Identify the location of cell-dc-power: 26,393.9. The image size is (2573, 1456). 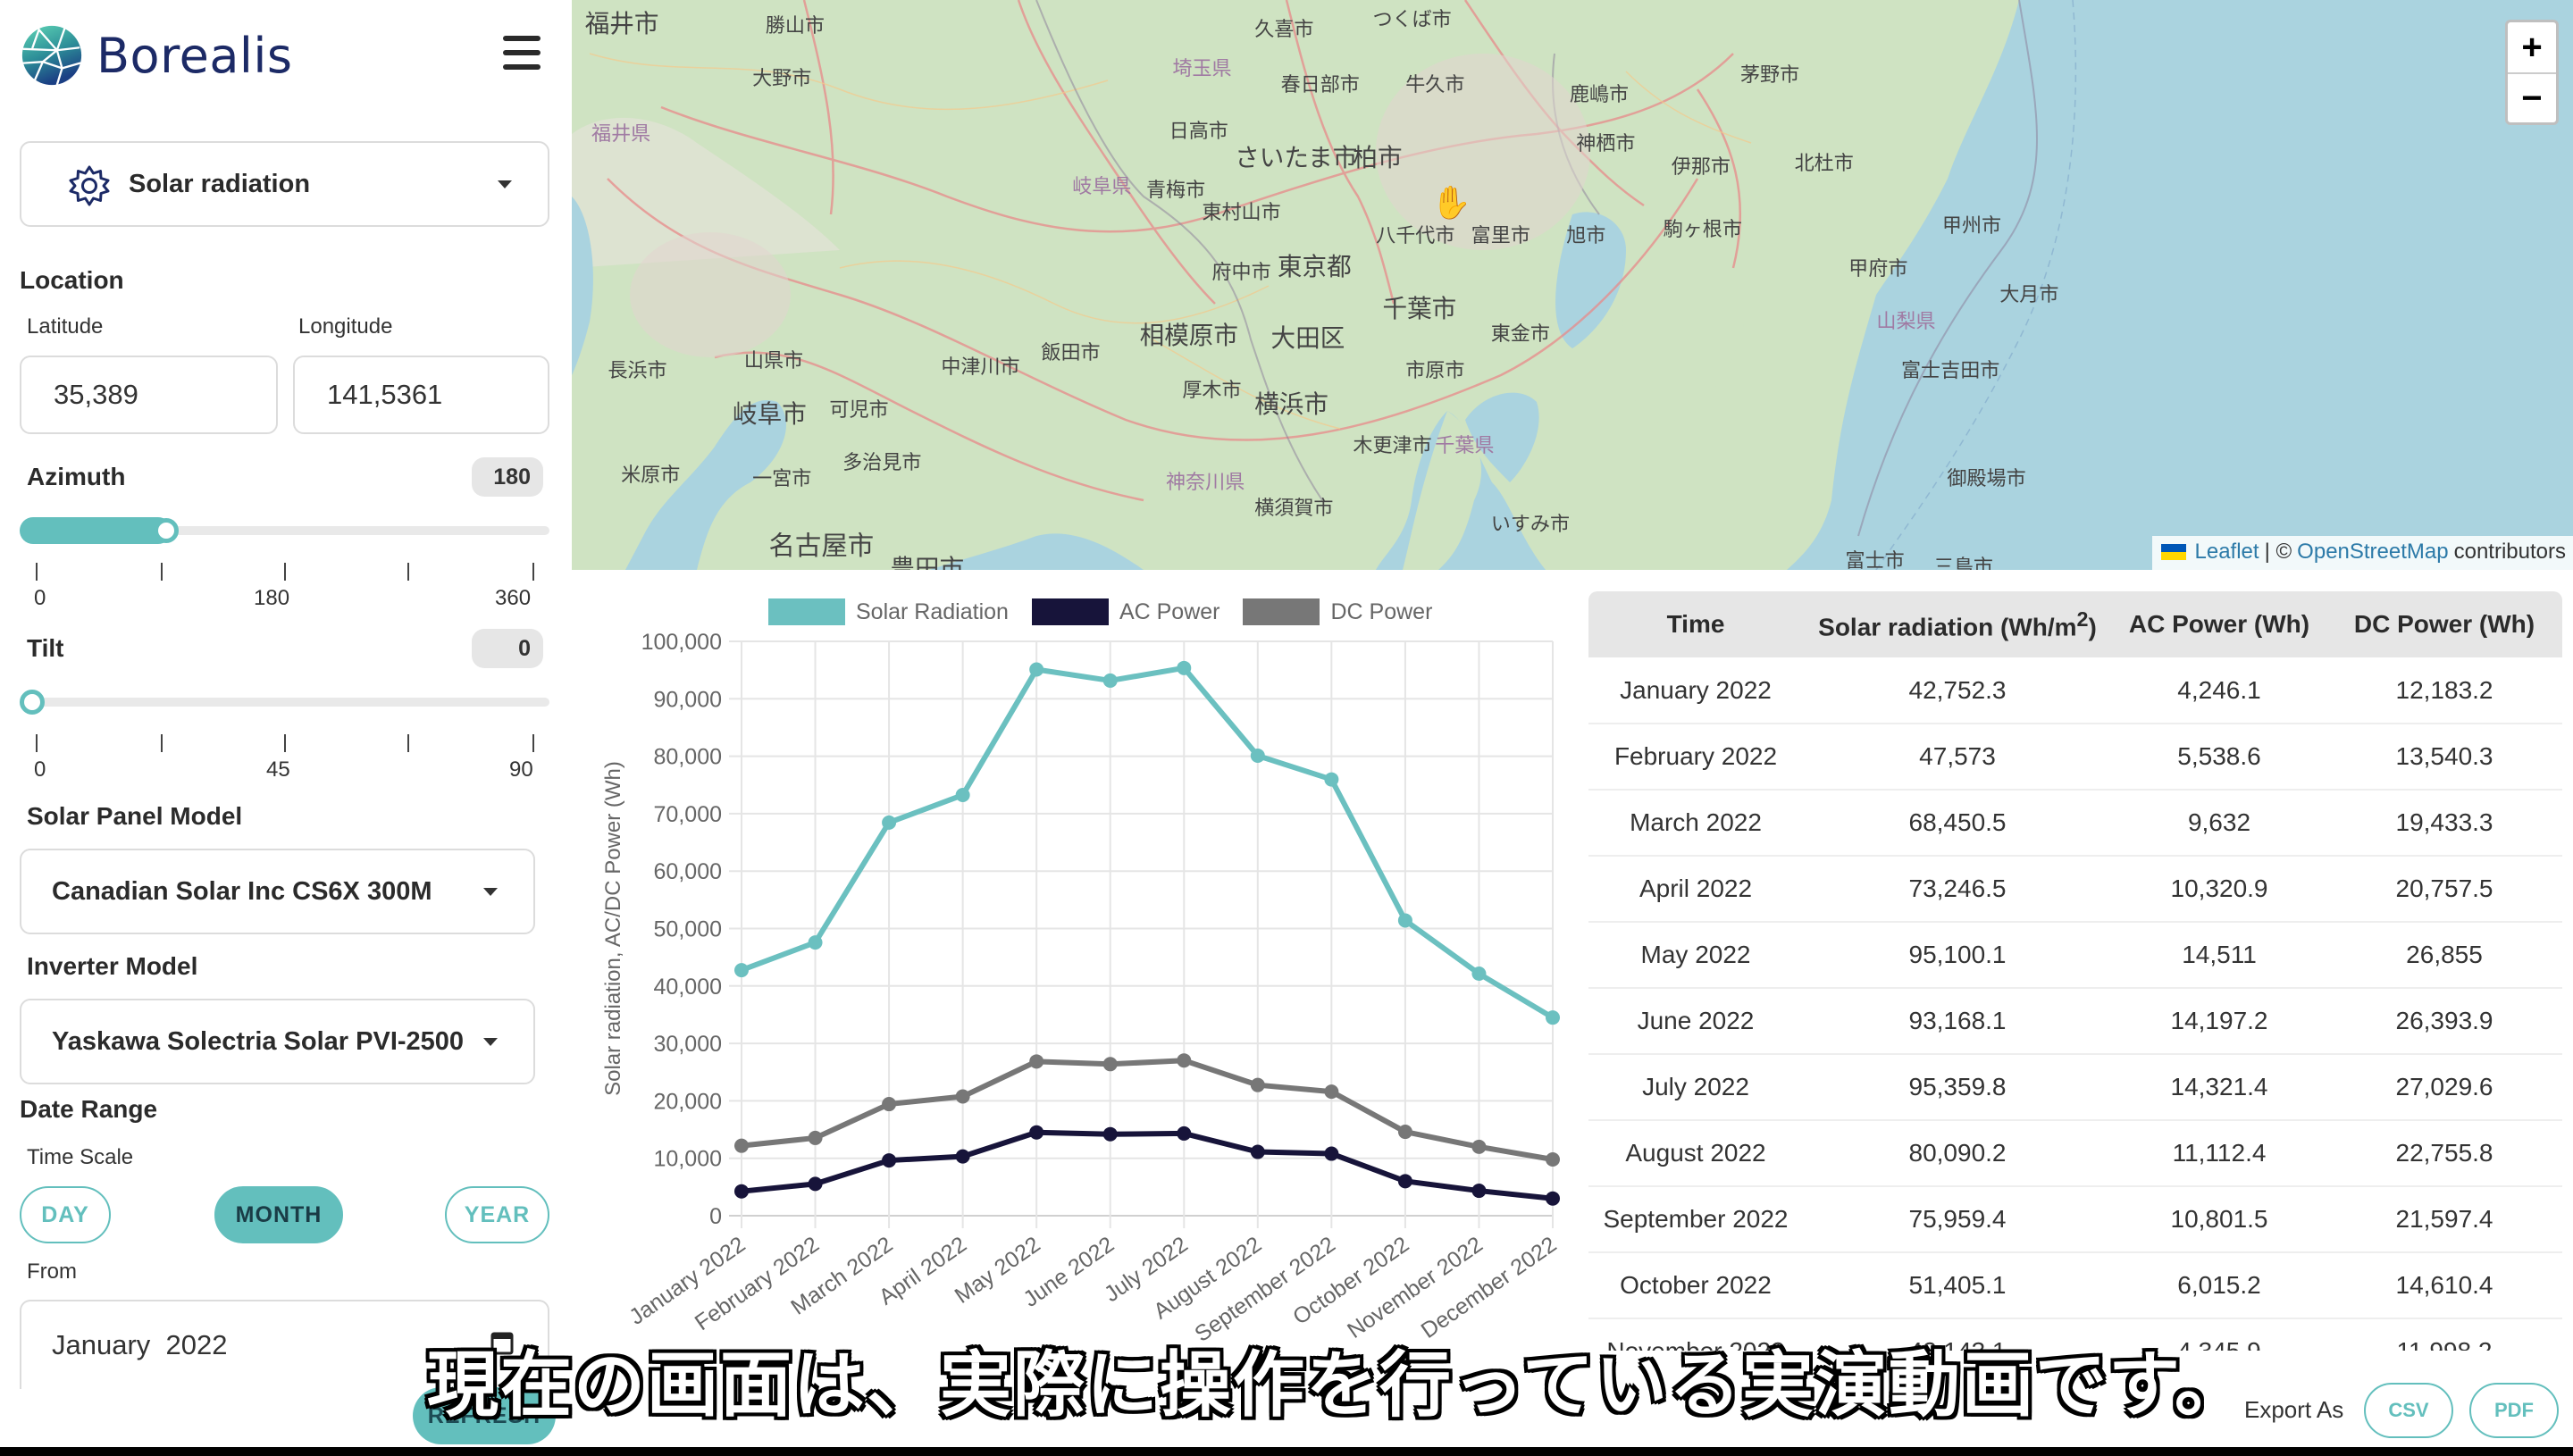
(2444, 1021).